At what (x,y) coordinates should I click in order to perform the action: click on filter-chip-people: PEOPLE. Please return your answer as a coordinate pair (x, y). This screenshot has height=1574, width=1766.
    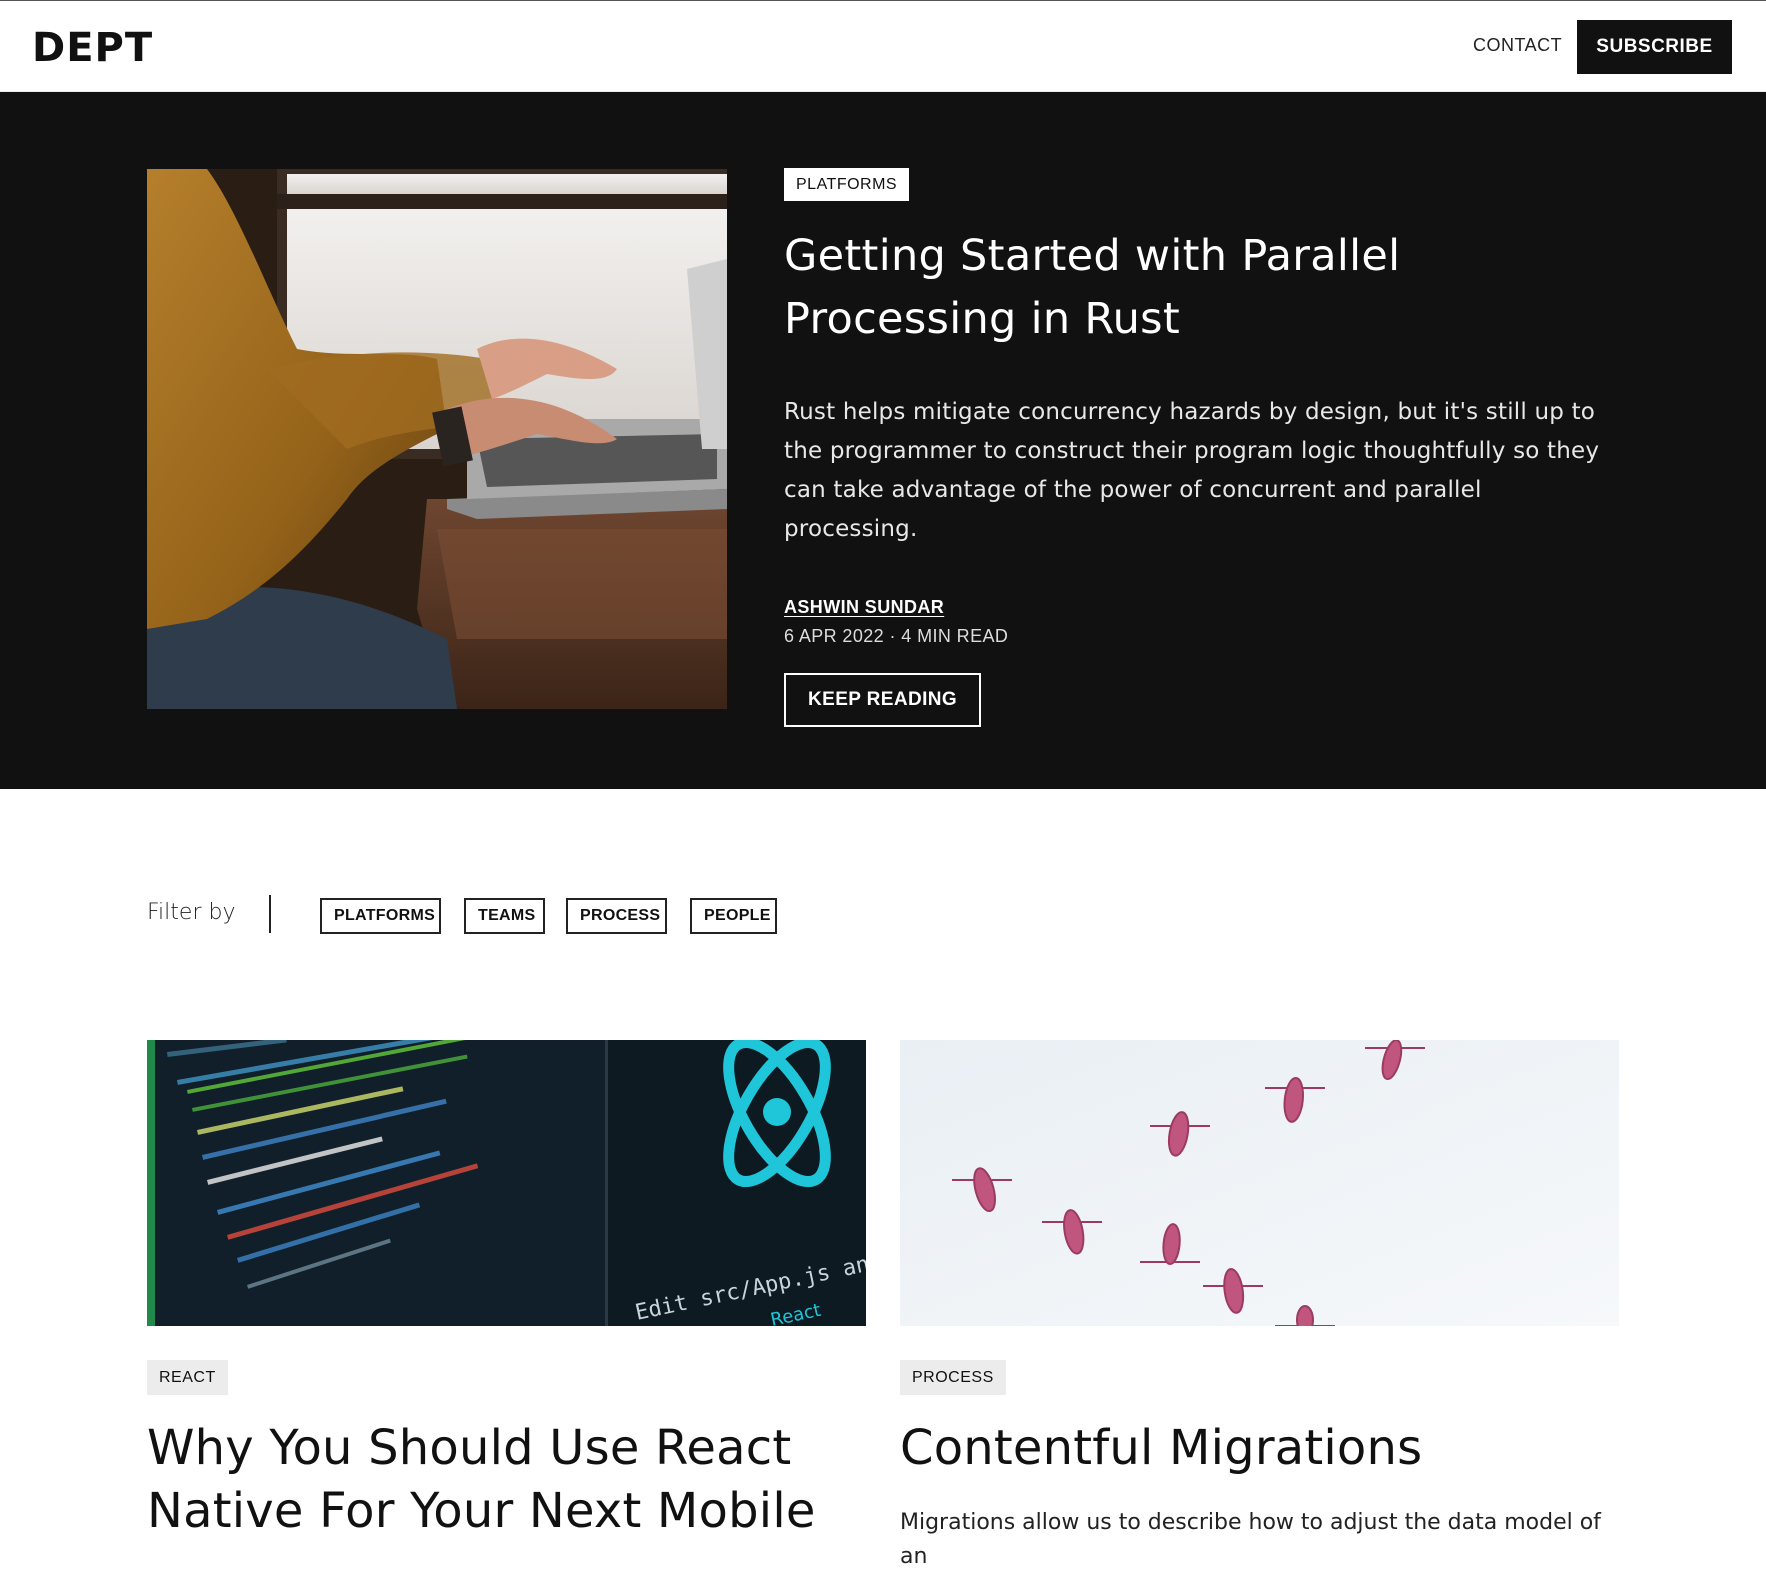
    Looking at the image, I should click on (733, 916).